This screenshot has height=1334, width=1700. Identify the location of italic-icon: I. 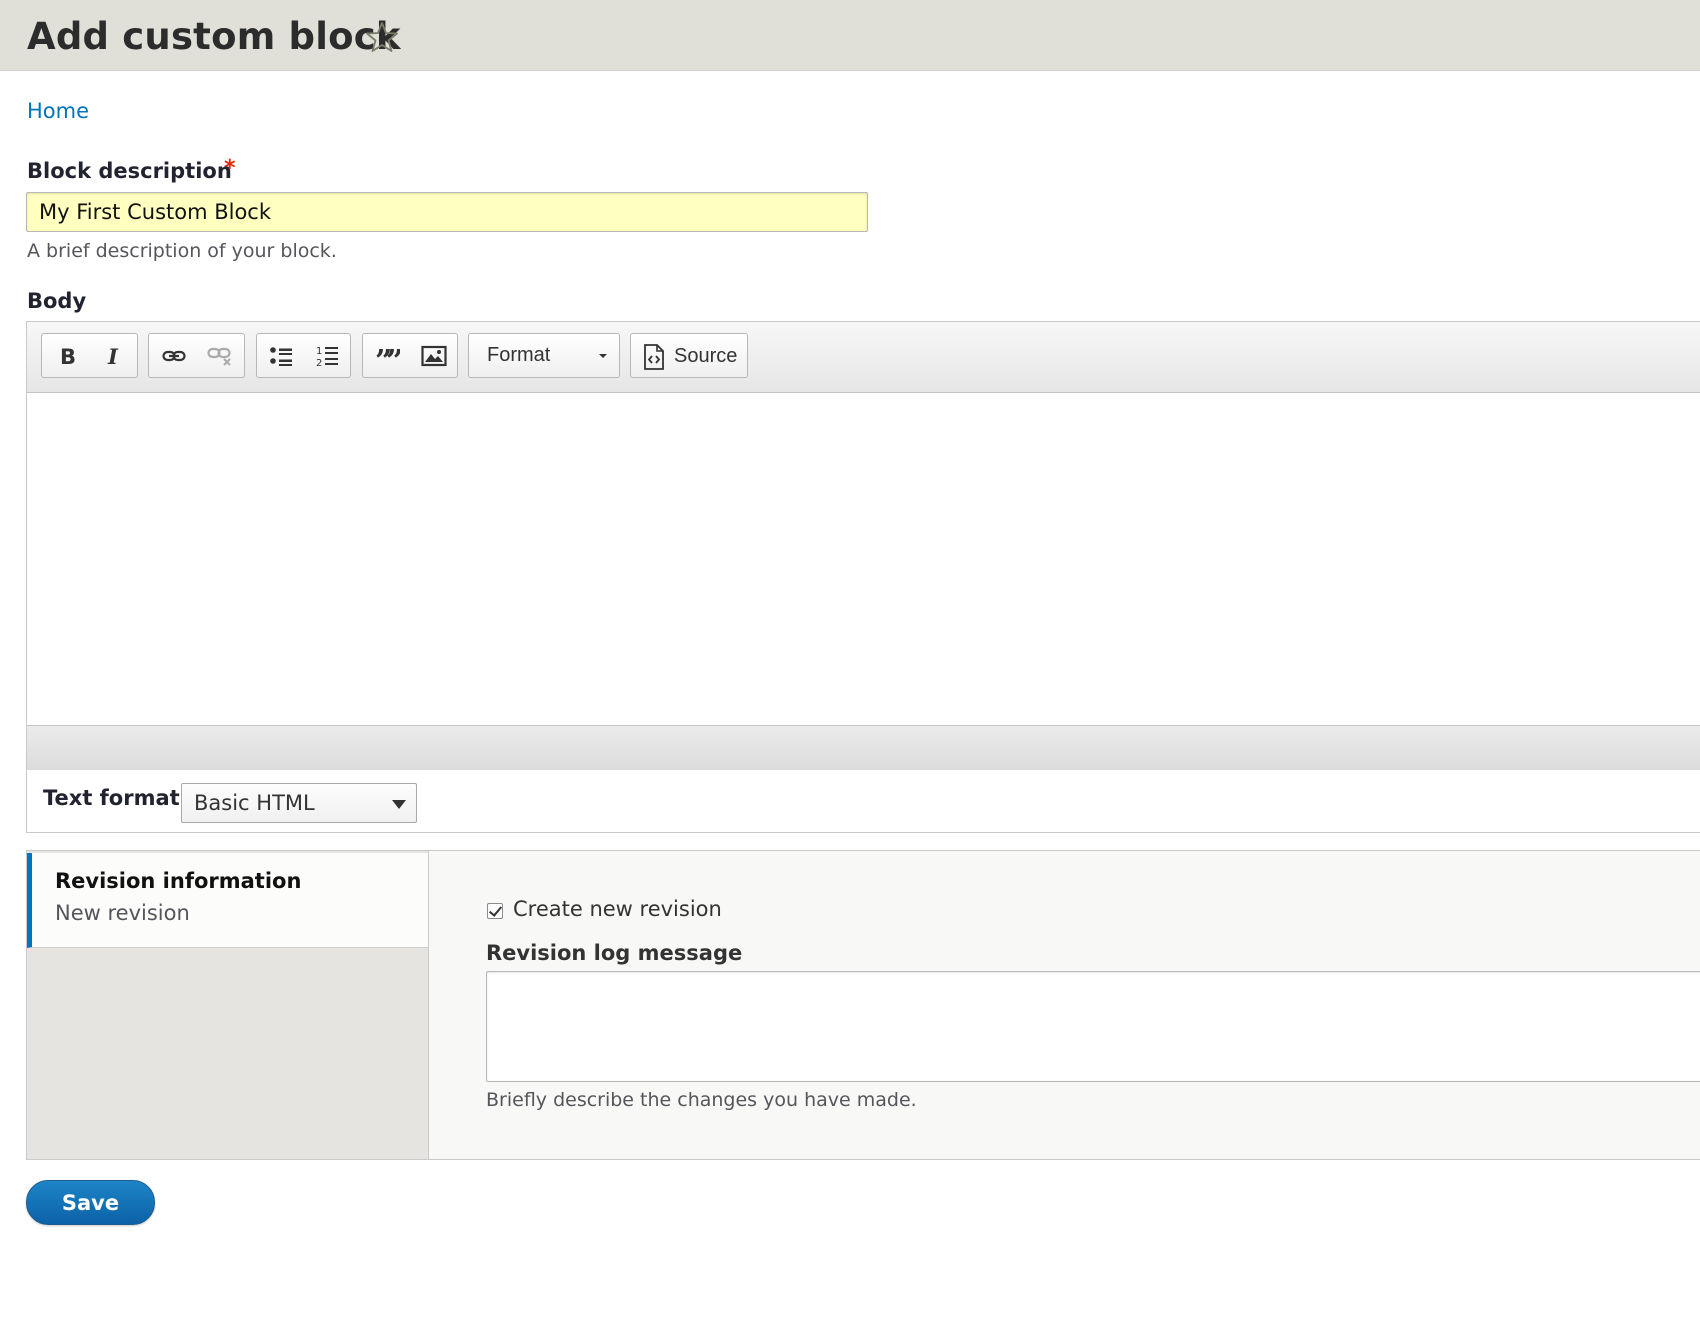
(113, 356).